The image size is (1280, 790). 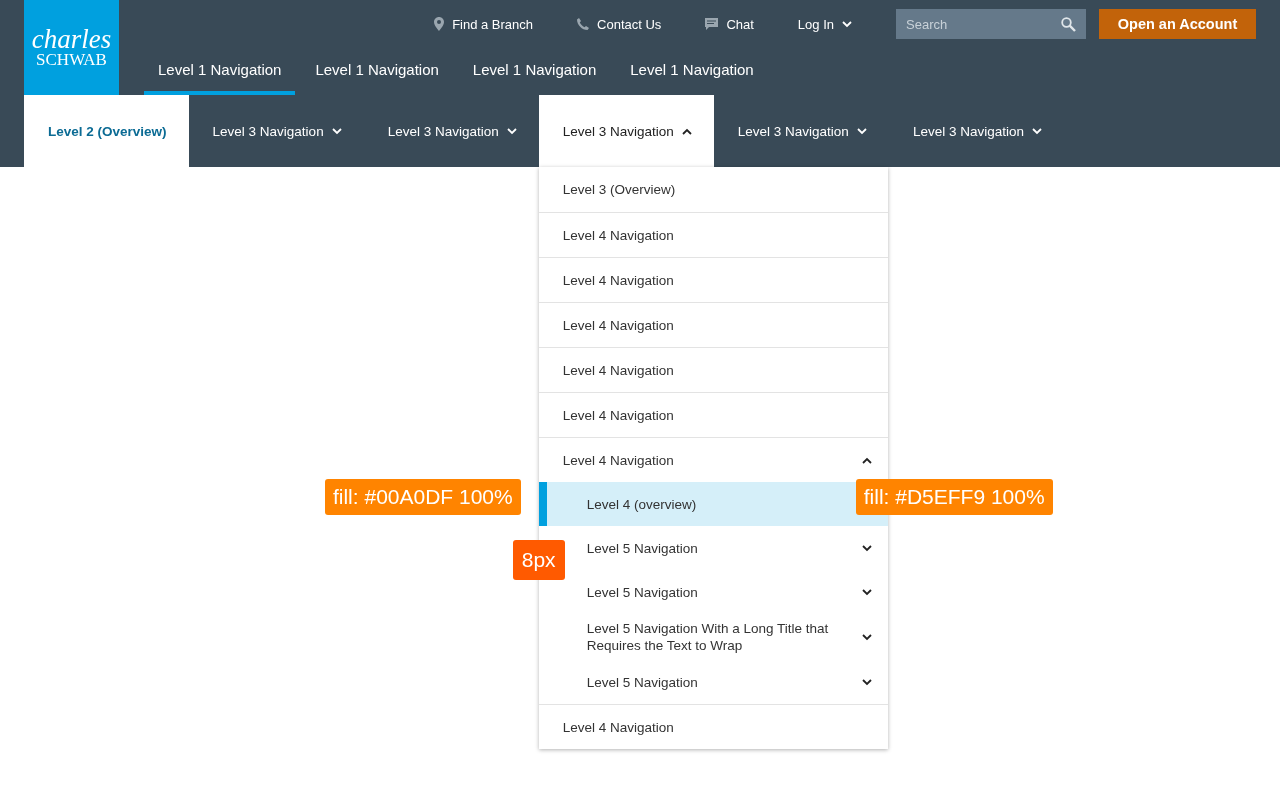 What do you see at coordinates (954, 497) in the screenshot?
I see `annotation-tooltip: fill: #D5EFF9 100%` at bounding box center [954, 497].